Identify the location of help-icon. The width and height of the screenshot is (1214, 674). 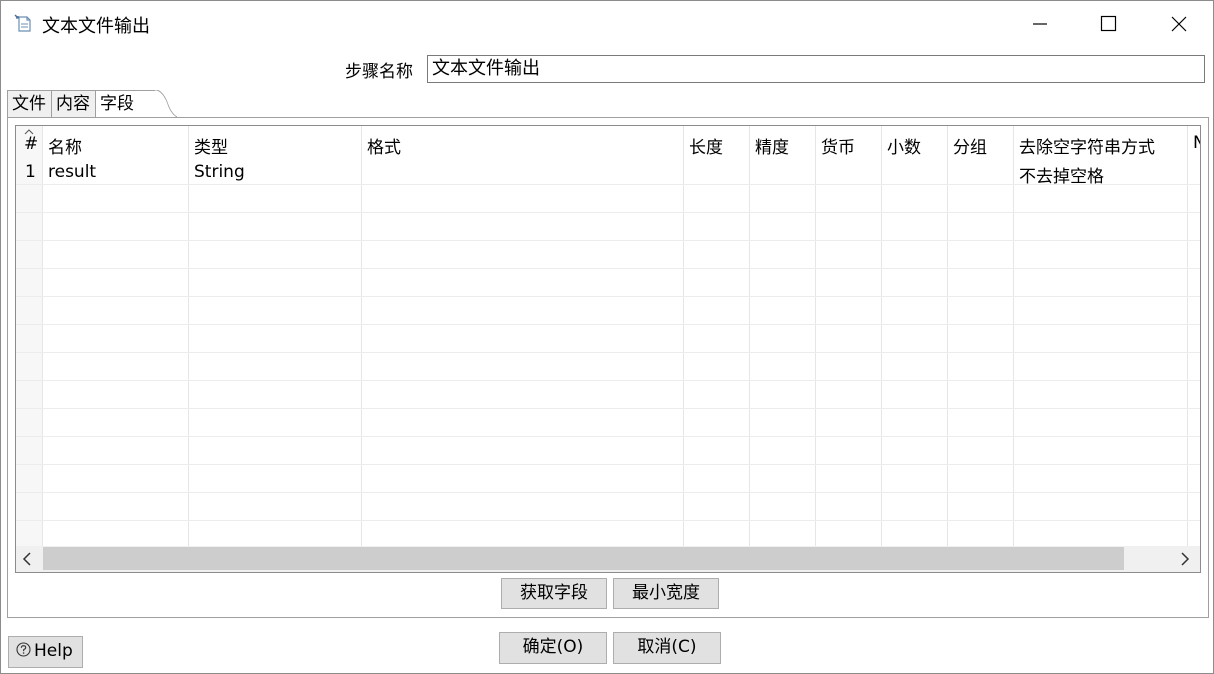
(23, 649).